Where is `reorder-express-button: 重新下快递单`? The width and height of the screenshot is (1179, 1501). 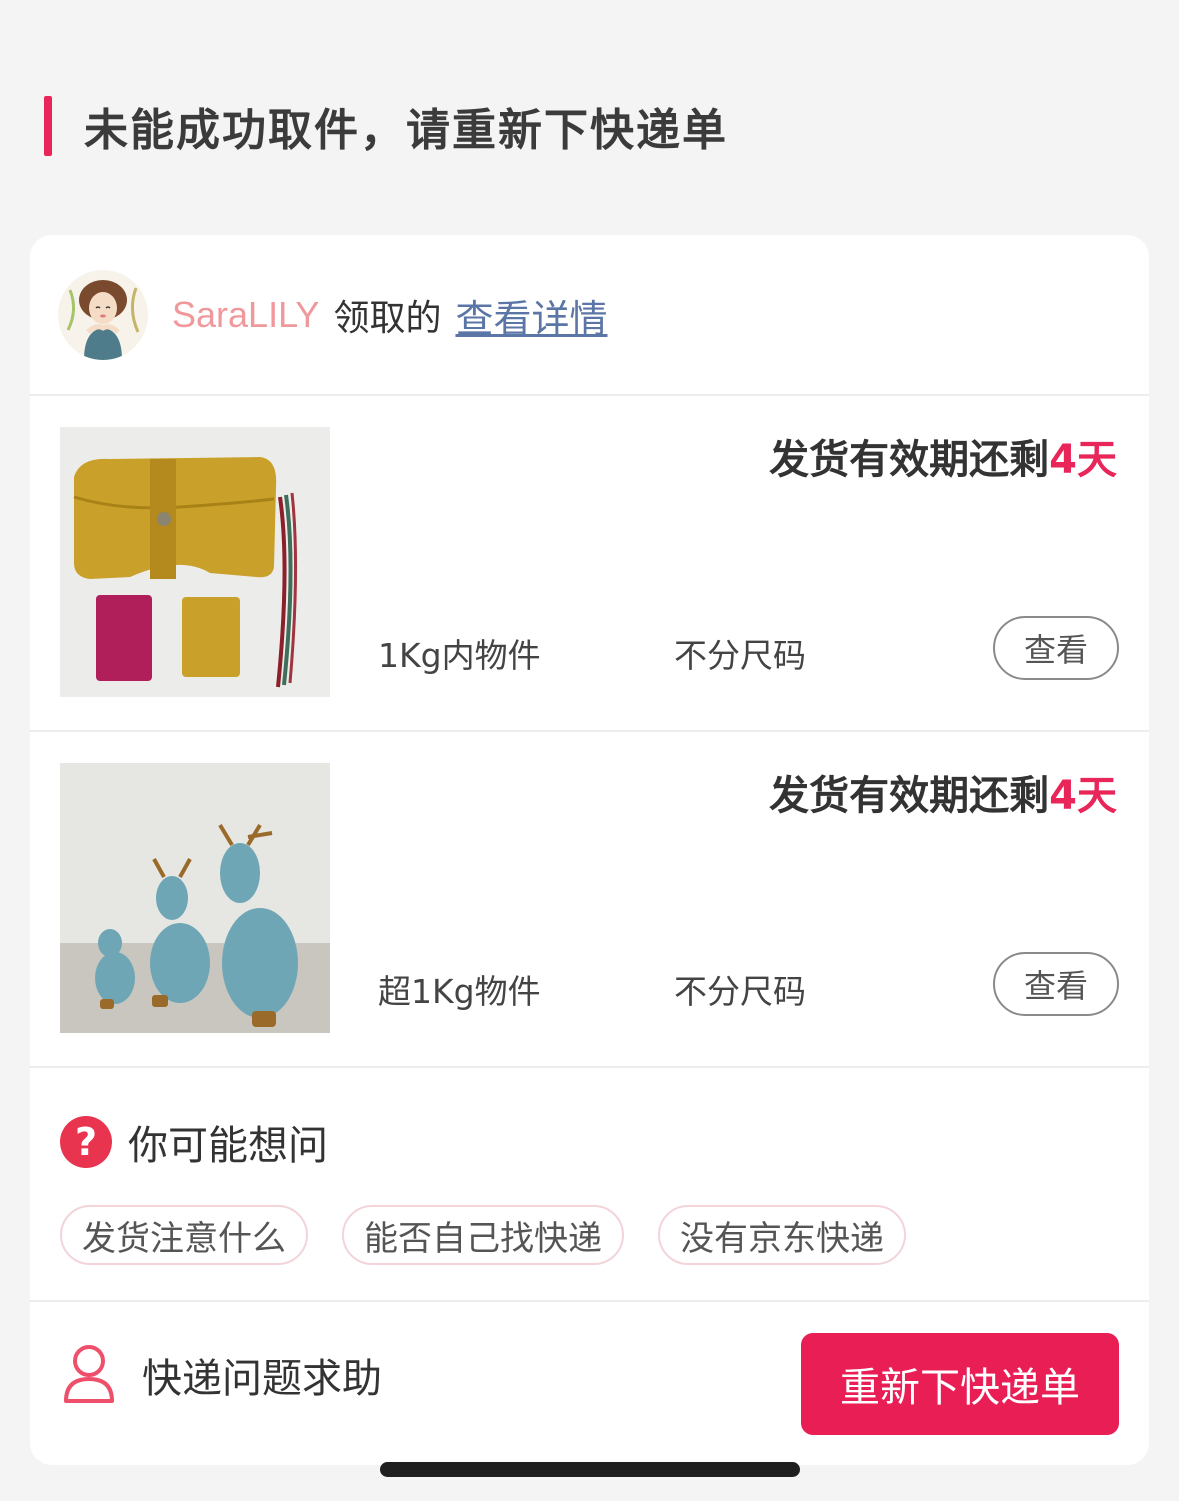
reorder-express-button: 重新下快递单 is located at coordinates (960, 1384).